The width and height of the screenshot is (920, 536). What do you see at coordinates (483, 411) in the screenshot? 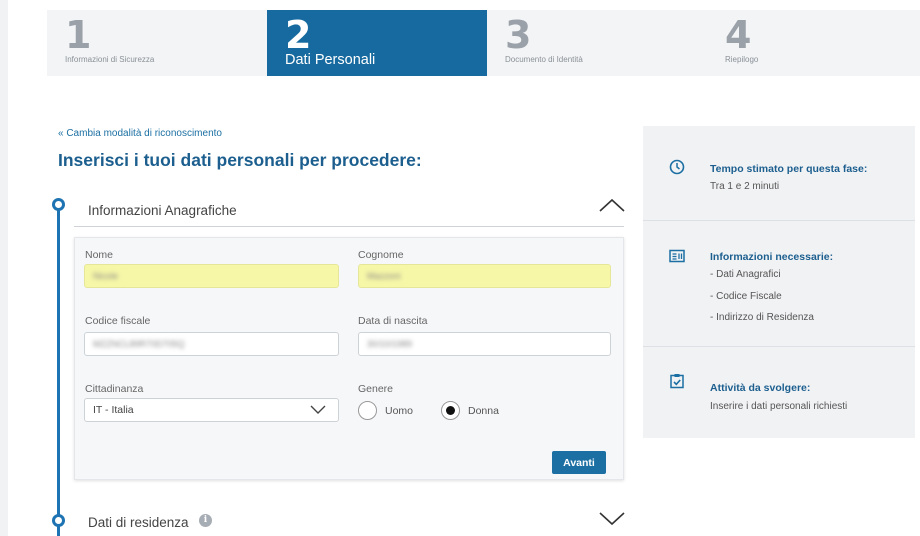
I see `radio-donna-label: Donna` at bounding box center [483, 411].